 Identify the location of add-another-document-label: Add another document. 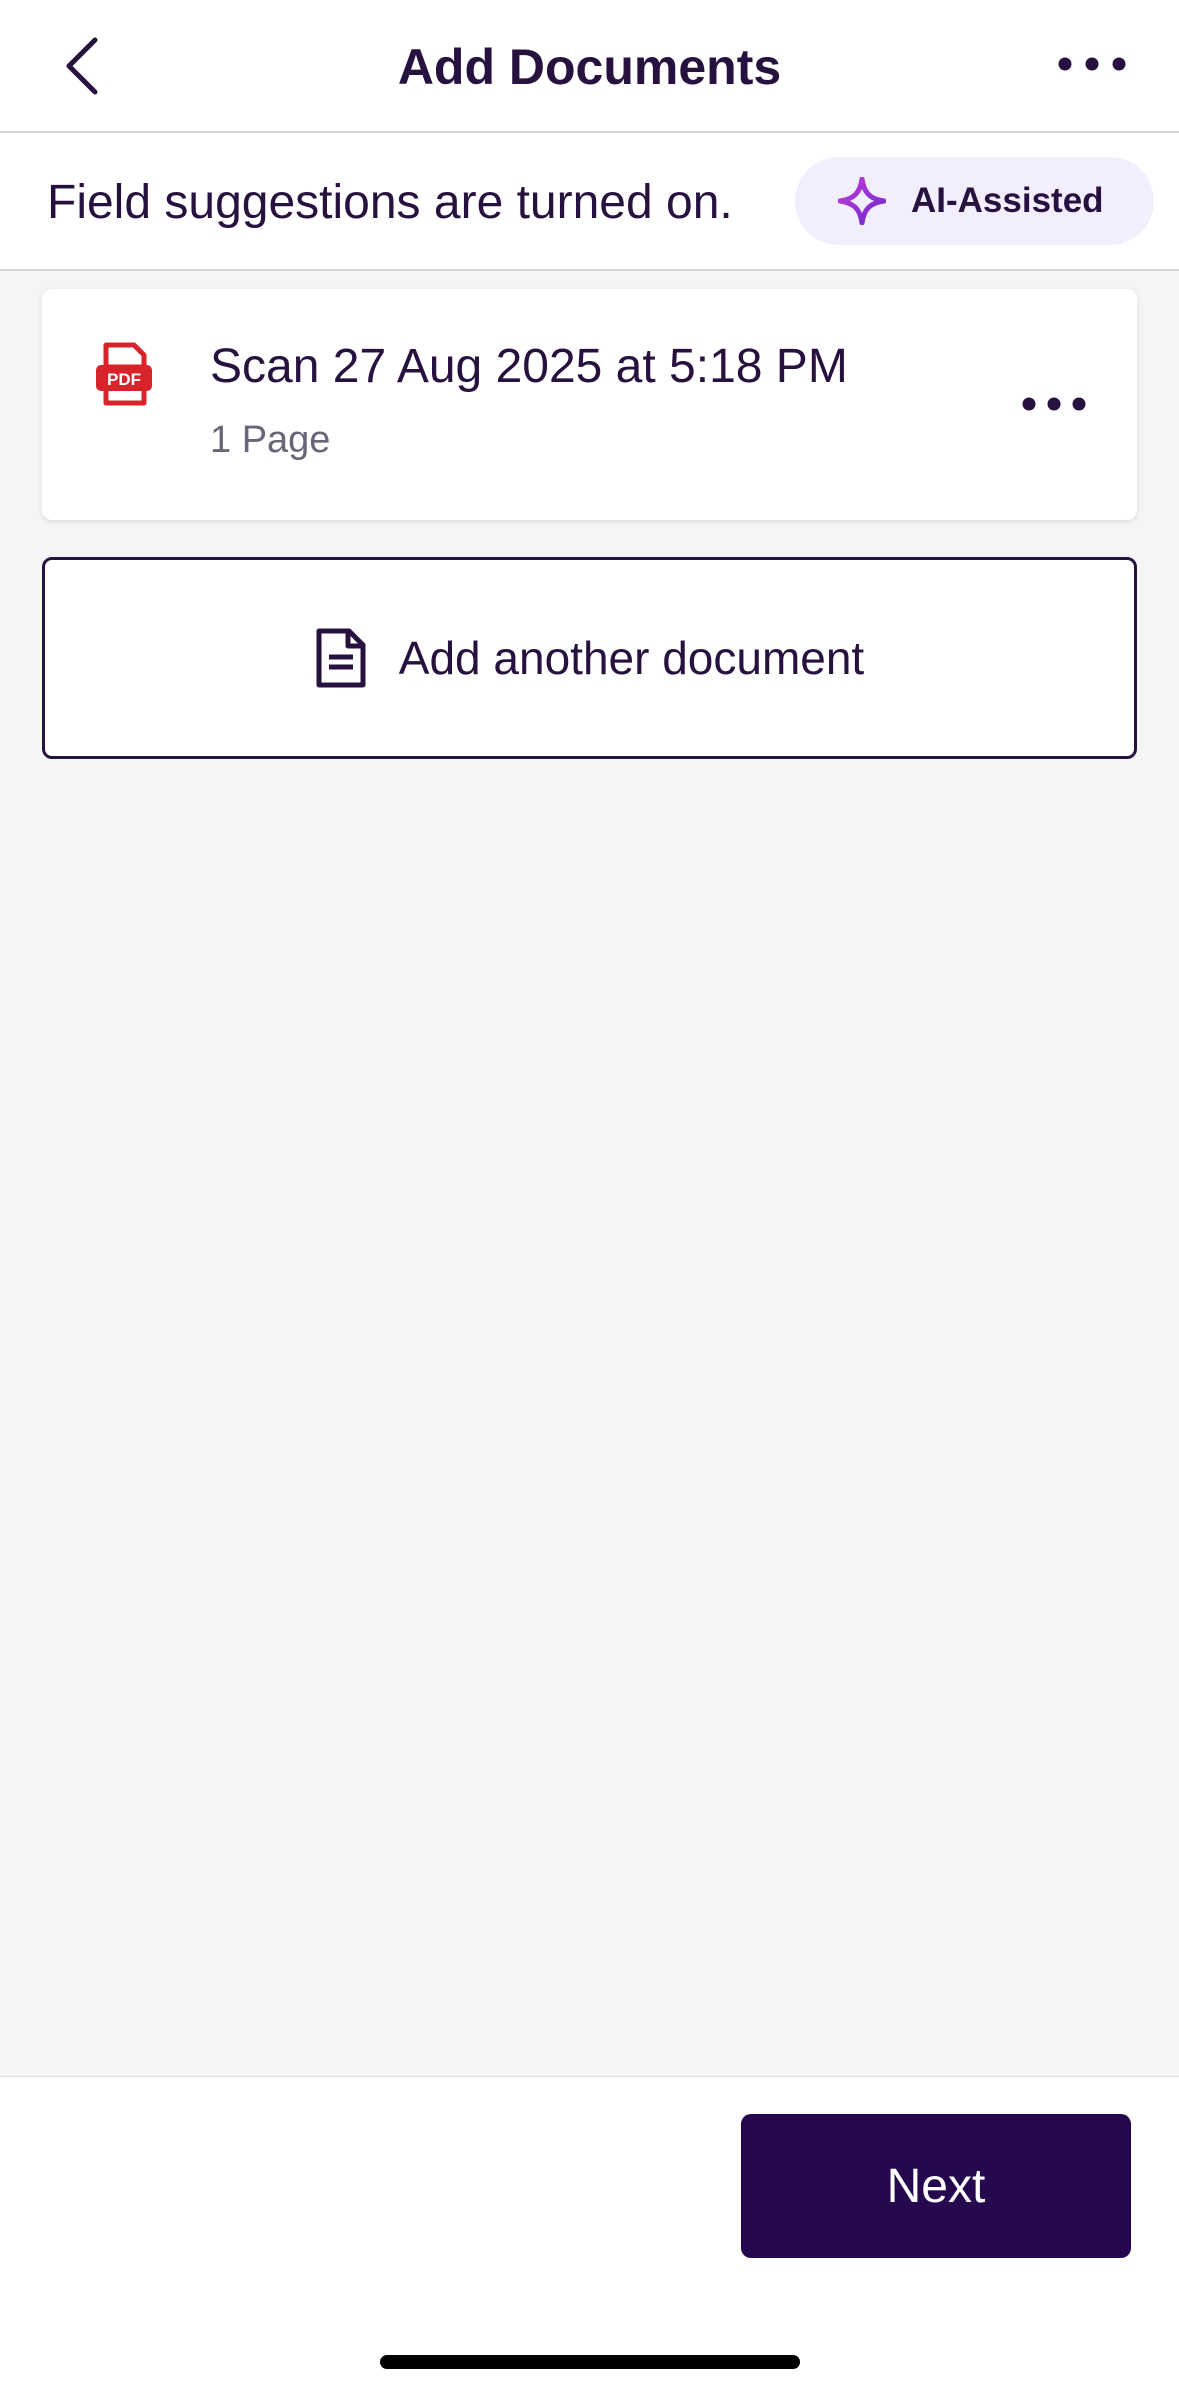
(631, 658).